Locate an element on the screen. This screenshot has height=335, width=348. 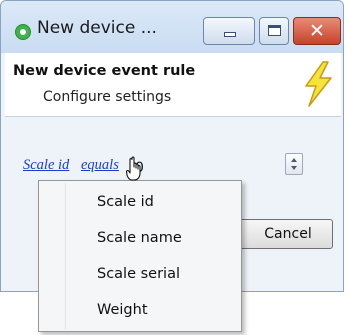
minimize-icon is located at coordinates (230, 34).